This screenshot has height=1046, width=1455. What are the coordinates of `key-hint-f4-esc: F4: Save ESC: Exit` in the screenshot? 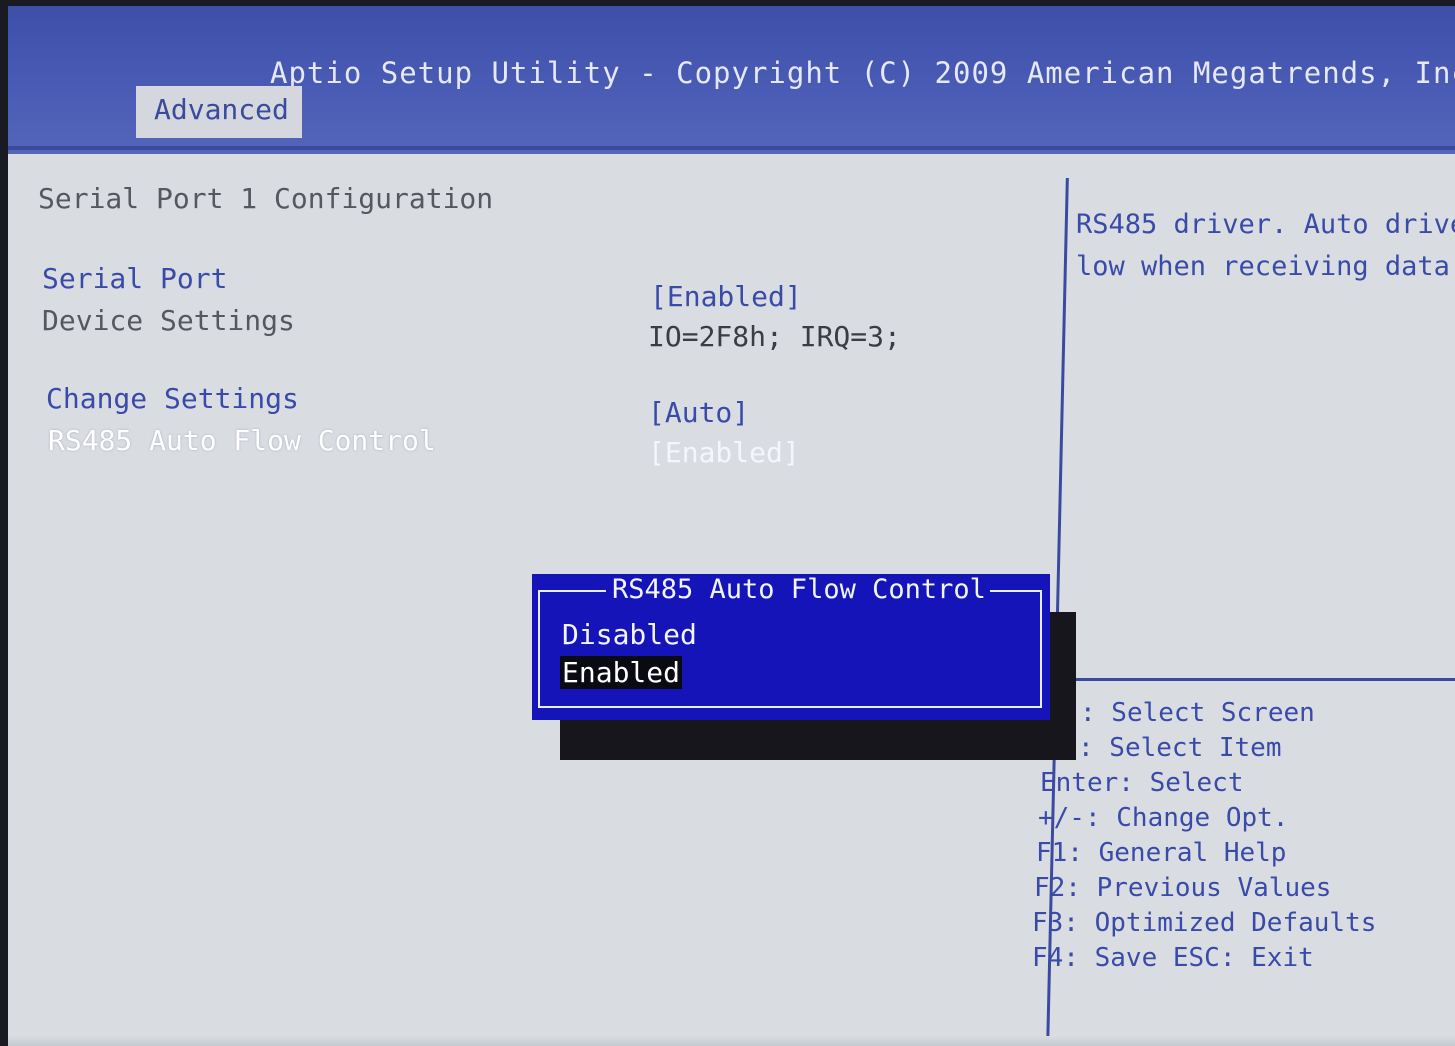 It's located at (1173, 958).